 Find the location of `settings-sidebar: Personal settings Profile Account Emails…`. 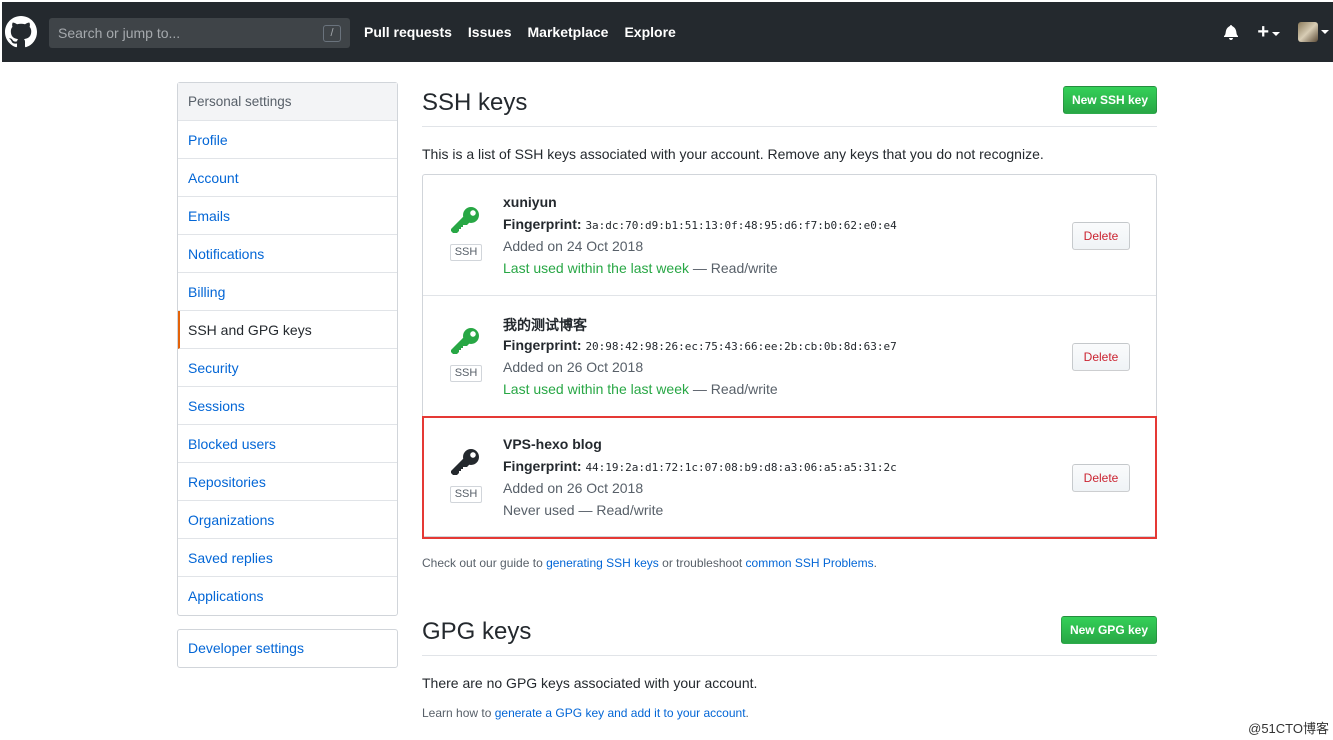

settings-sidebar: Personal settings Profile Account Emails… is located at coordinates (287, 349).